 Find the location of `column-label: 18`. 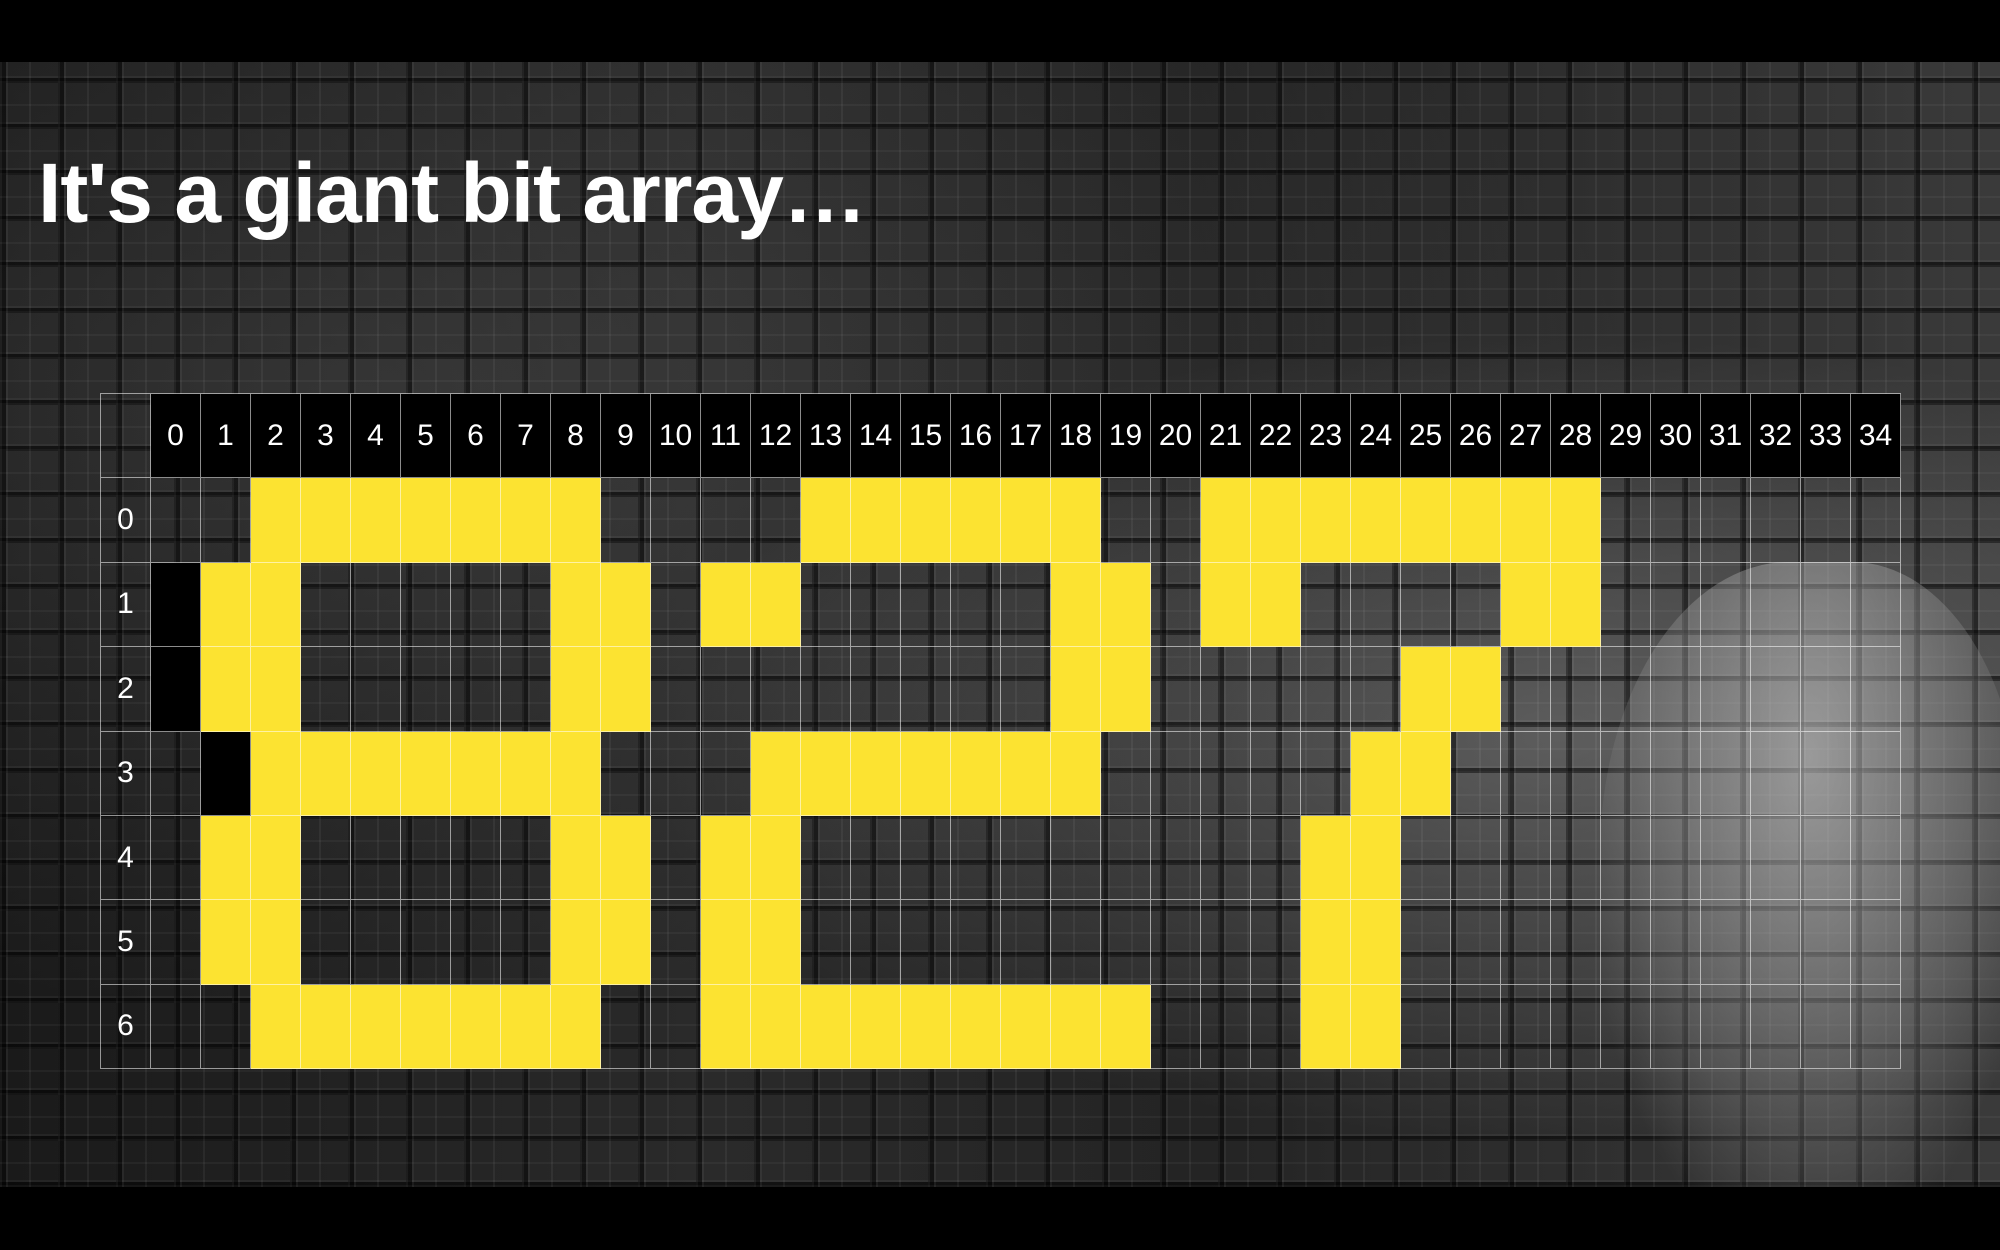

column-label: 18 is located at coordinates (1076, 436).